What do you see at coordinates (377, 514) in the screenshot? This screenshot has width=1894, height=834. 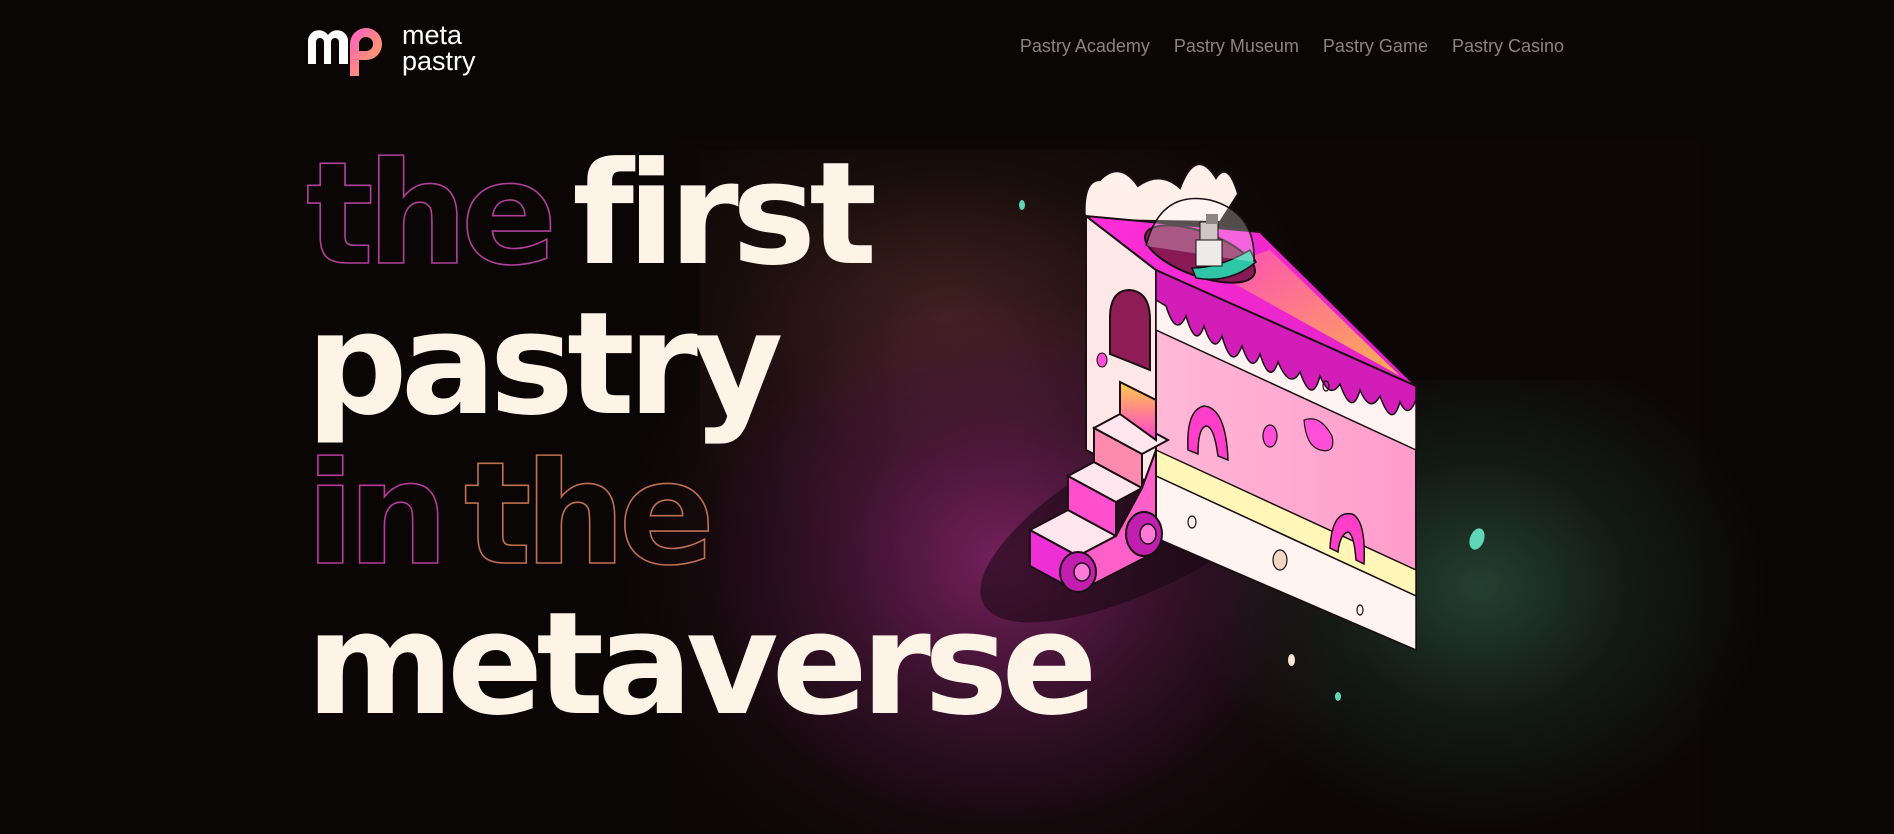 I see `headline-word-in: in` at bounding box center [377, 514].